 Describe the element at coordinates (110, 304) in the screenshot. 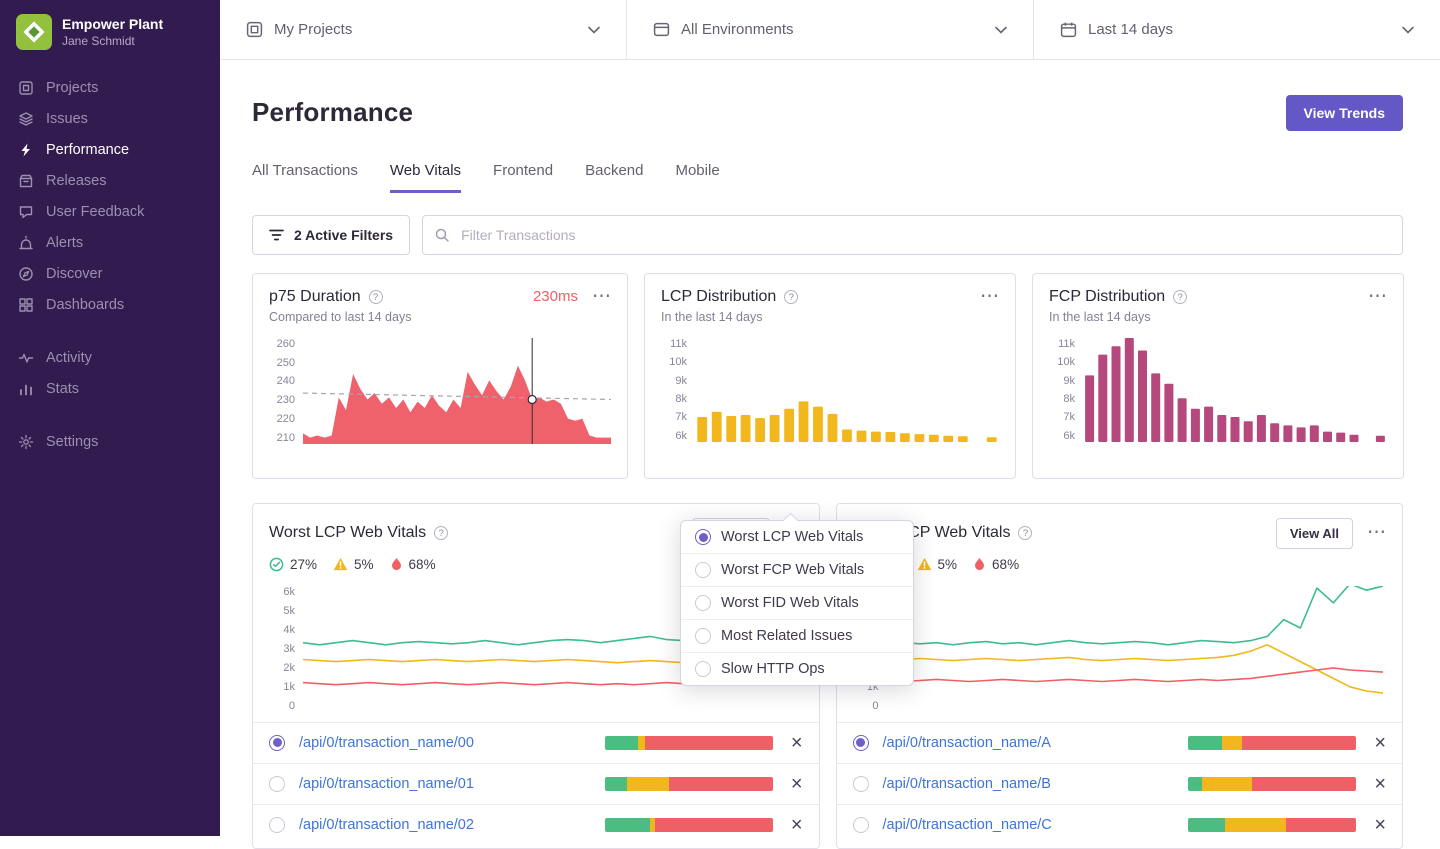

I see `sidebar-item-dashboards: Dashboards` at that location.